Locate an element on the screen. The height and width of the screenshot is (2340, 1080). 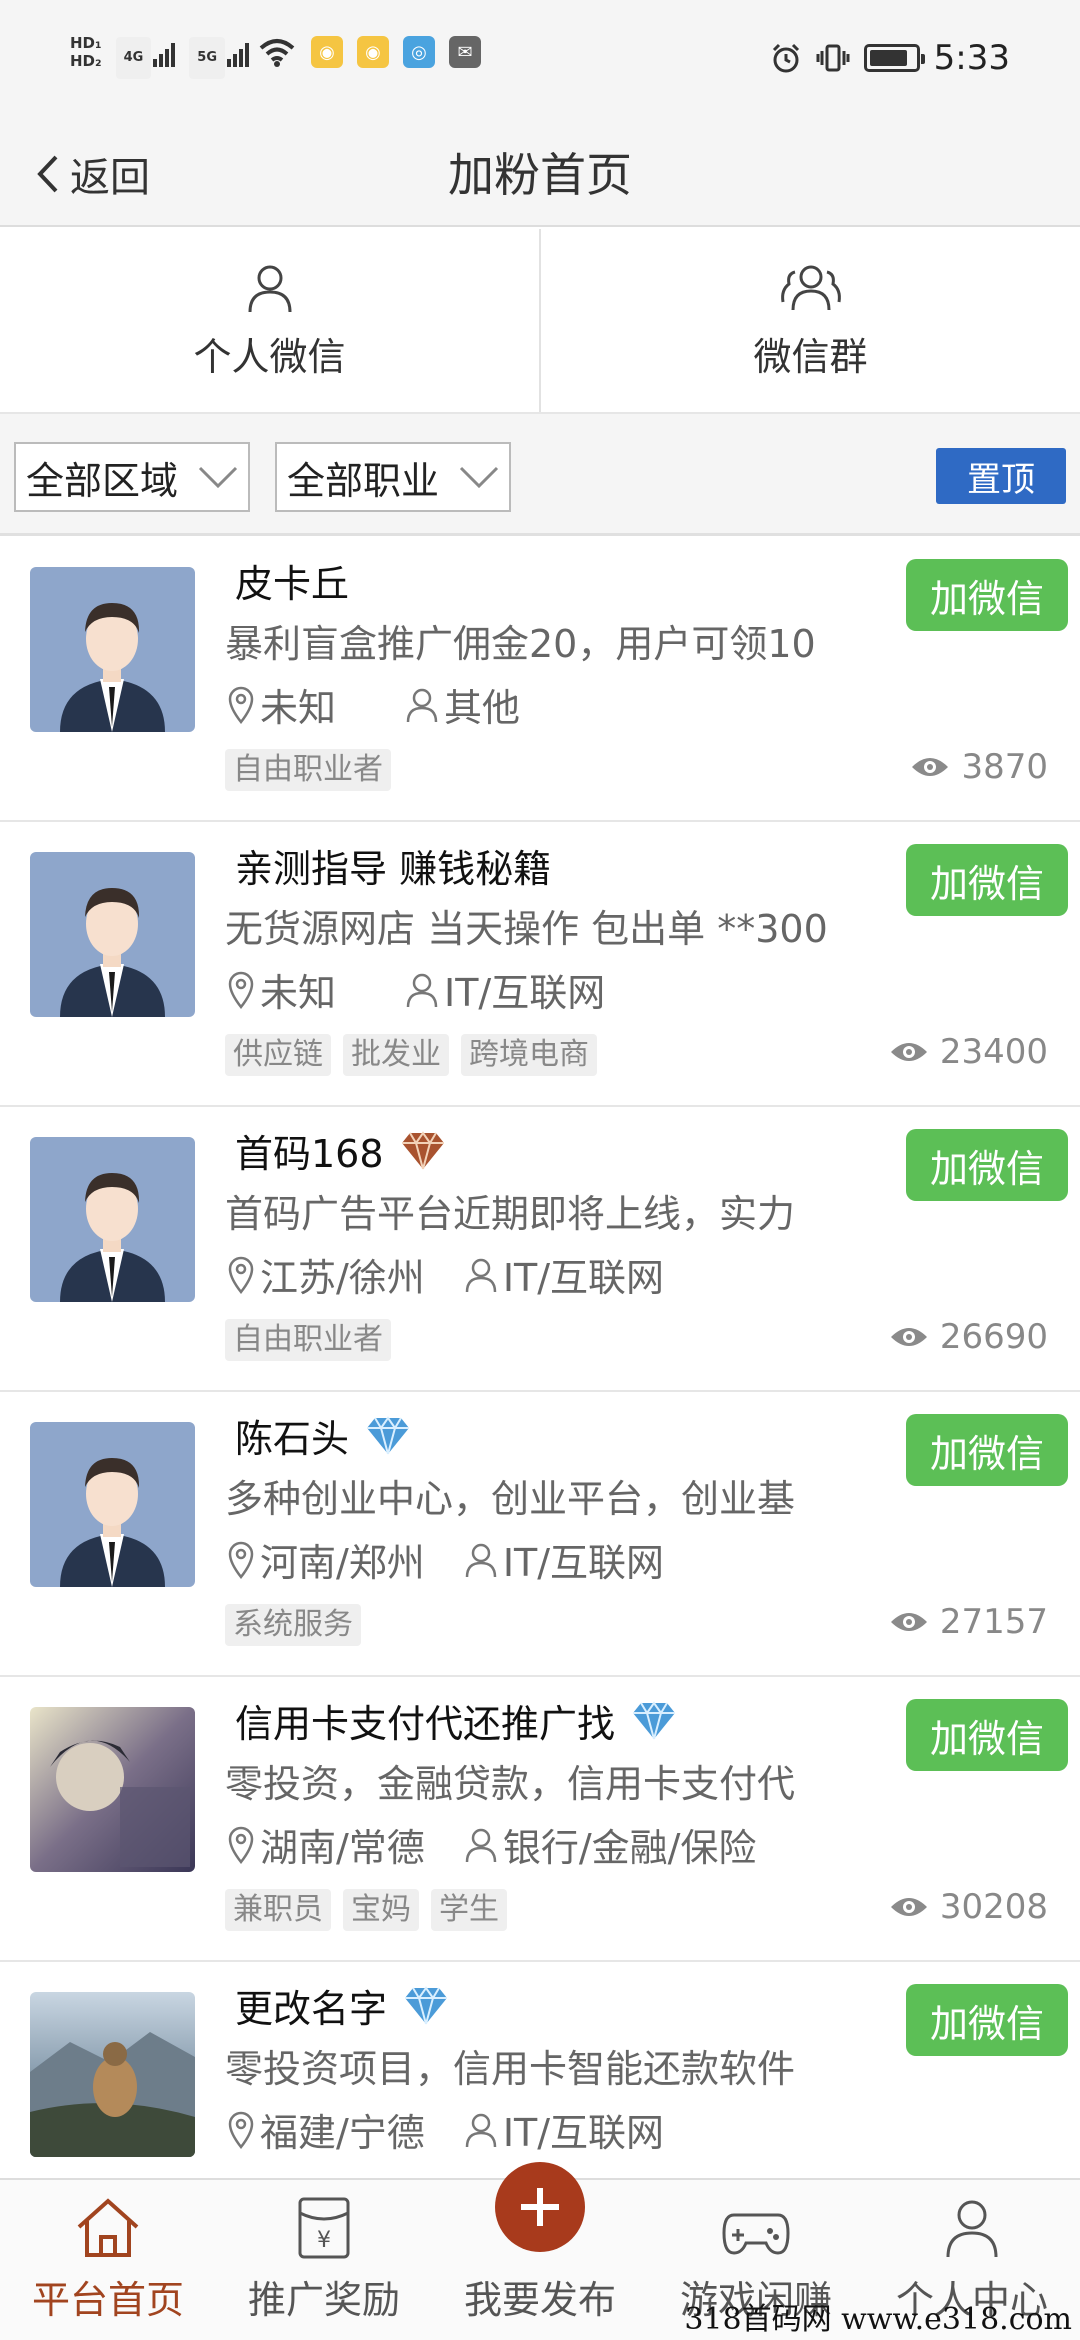
status-bar: HD₁ HD₂ 4G 5G ◉ ◉ ◎ ✉ 5:33 is located at coordinates (540, 62).